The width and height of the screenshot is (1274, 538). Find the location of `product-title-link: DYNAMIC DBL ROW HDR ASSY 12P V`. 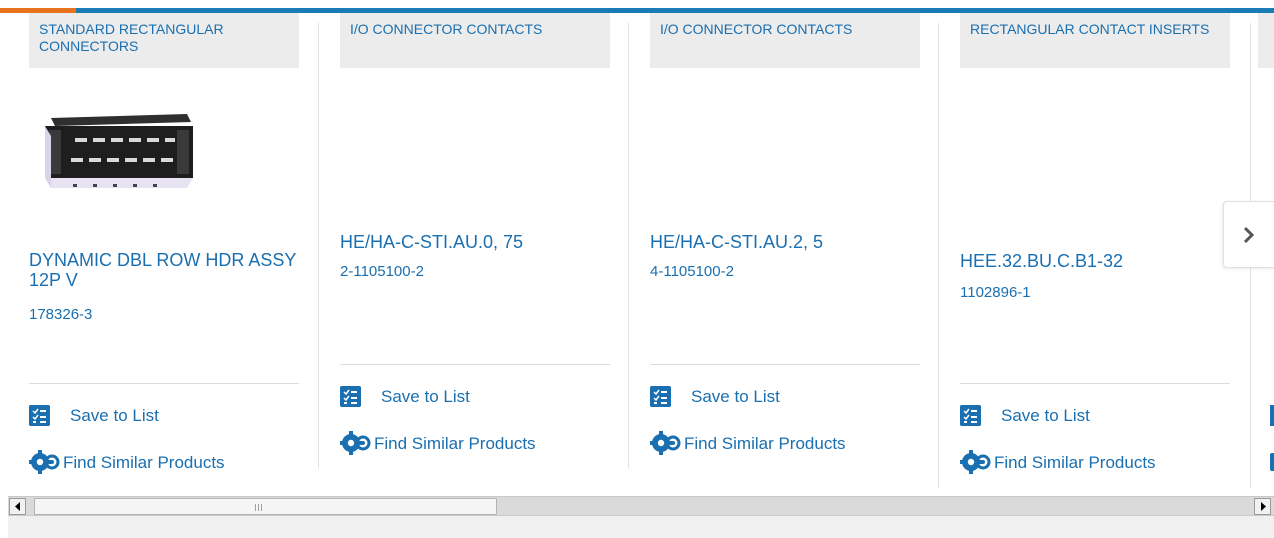

product-title-link: DYNAMIC DBL ROW HDR ASSY 12P V is located at coordinates (164, 270).